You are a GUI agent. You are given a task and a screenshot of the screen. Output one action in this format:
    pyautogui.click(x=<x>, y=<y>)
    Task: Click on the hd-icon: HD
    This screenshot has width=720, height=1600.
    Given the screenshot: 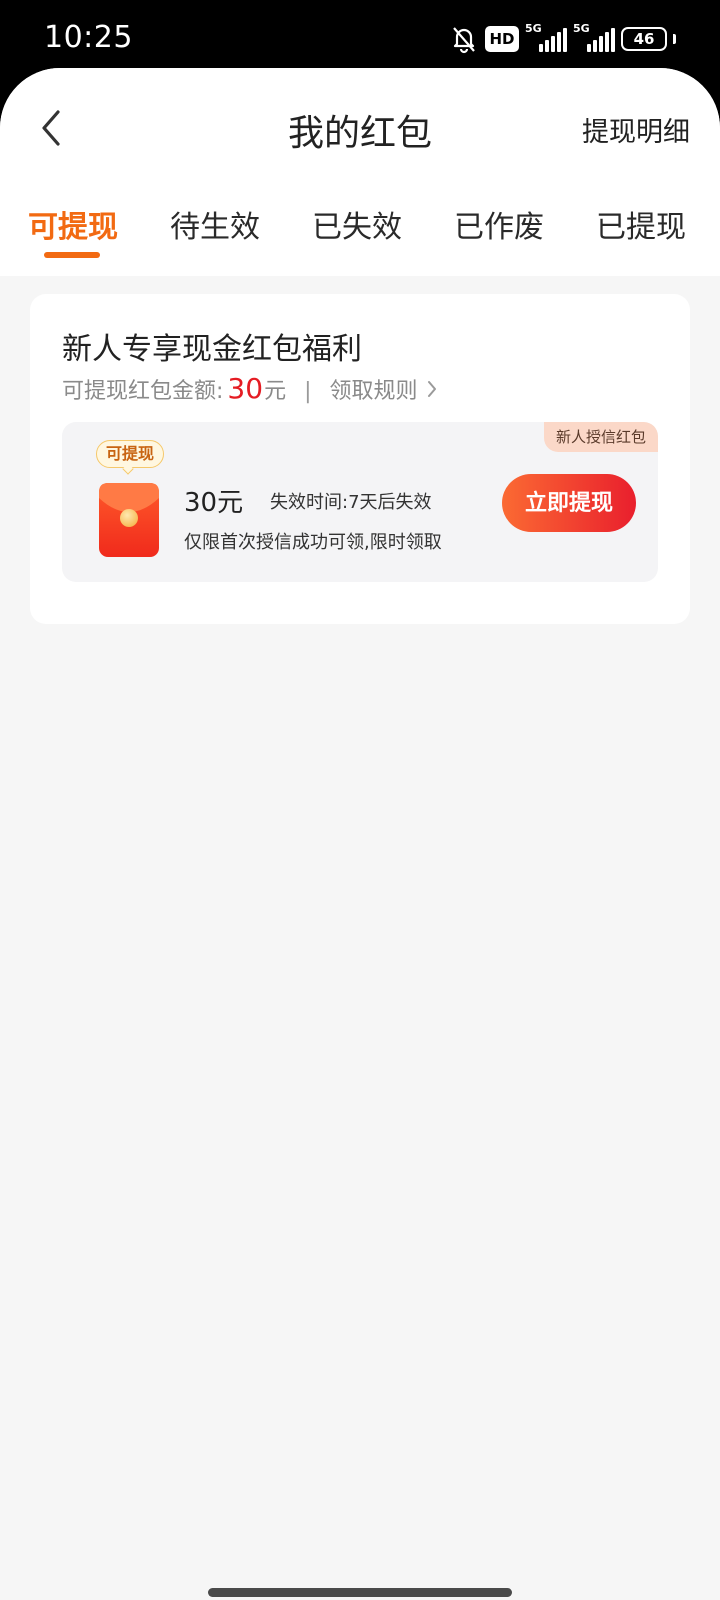 What is the action you would take?
    pyautogui.click(x=502, y=39)
    